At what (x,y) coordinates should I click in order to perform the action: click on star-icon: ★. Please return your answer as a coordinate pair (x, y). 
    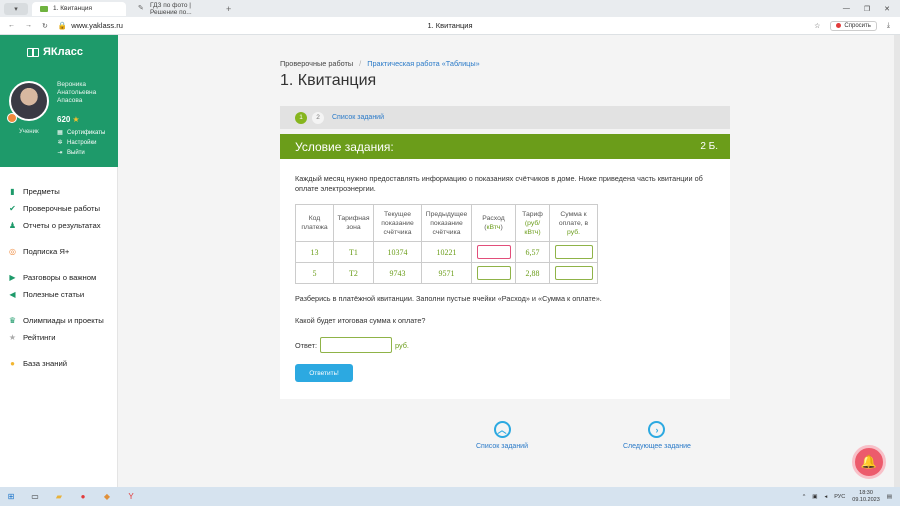
    Looking at the image, I should click on (12, 337).